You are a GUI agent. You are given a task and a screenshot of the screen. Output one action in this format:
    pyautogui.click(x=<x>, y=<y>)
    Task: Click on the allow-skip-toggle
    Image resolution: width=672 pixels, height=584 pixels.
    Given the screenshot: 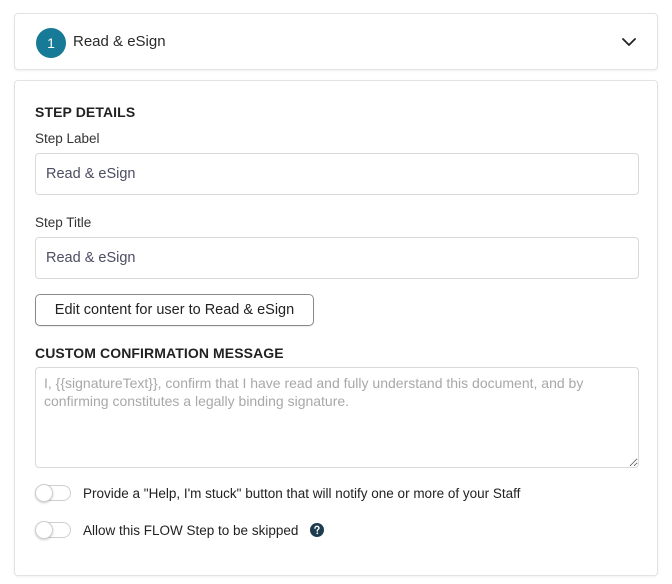 What is the action you would take?
    pyautogui.click(x=53, y=530)
    